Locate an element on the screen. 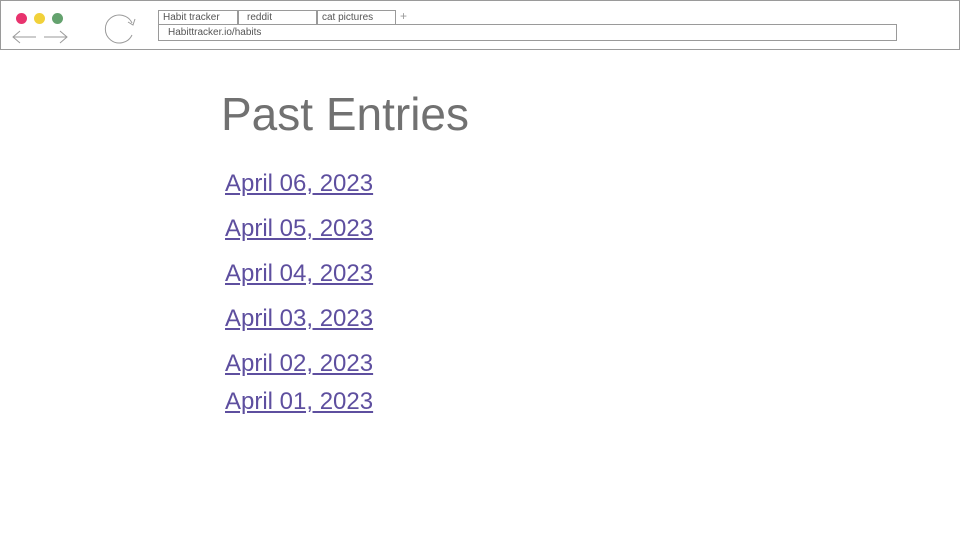  back-arrow-icon is located at coordinates (24, 39).